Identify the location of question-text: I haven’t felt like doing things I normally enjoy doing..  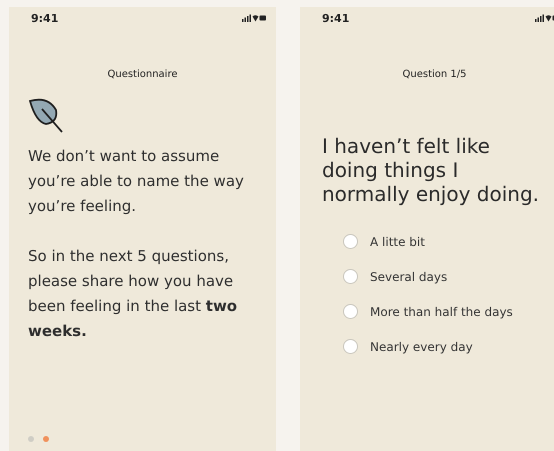
(430, 170).